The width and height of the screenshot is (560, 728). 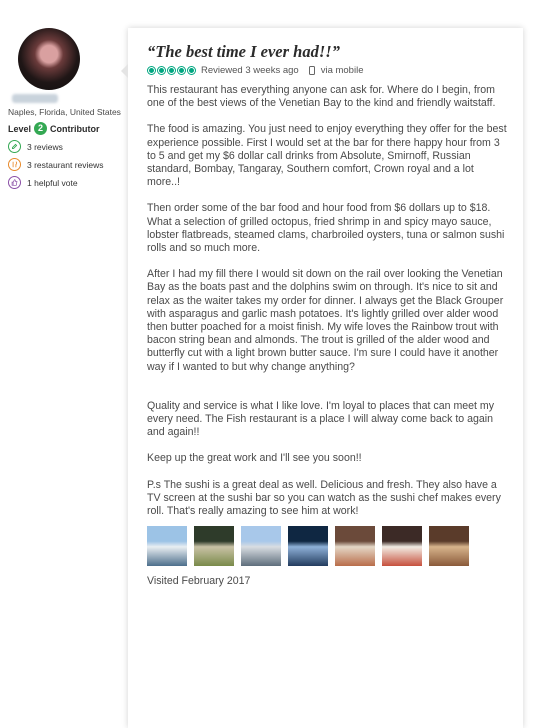 I want to click on level-badge: 2, so click(x=41, y=128).